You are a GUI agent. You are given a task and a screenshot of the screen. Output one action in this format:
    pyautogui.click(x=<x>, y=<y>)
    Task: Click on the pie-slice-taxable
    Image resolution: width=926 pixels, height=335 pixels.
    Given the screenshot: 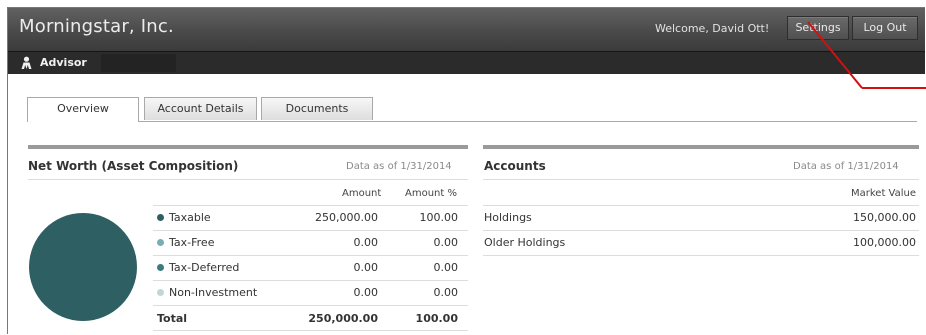 What is the action you would take?
    pyautogui.click(x=83, y=267)
    